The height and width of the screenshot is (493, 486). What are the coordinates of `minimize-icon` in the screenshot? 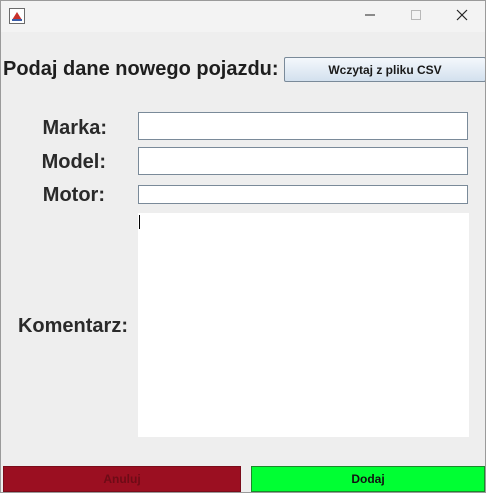 It's located at (370, 17).